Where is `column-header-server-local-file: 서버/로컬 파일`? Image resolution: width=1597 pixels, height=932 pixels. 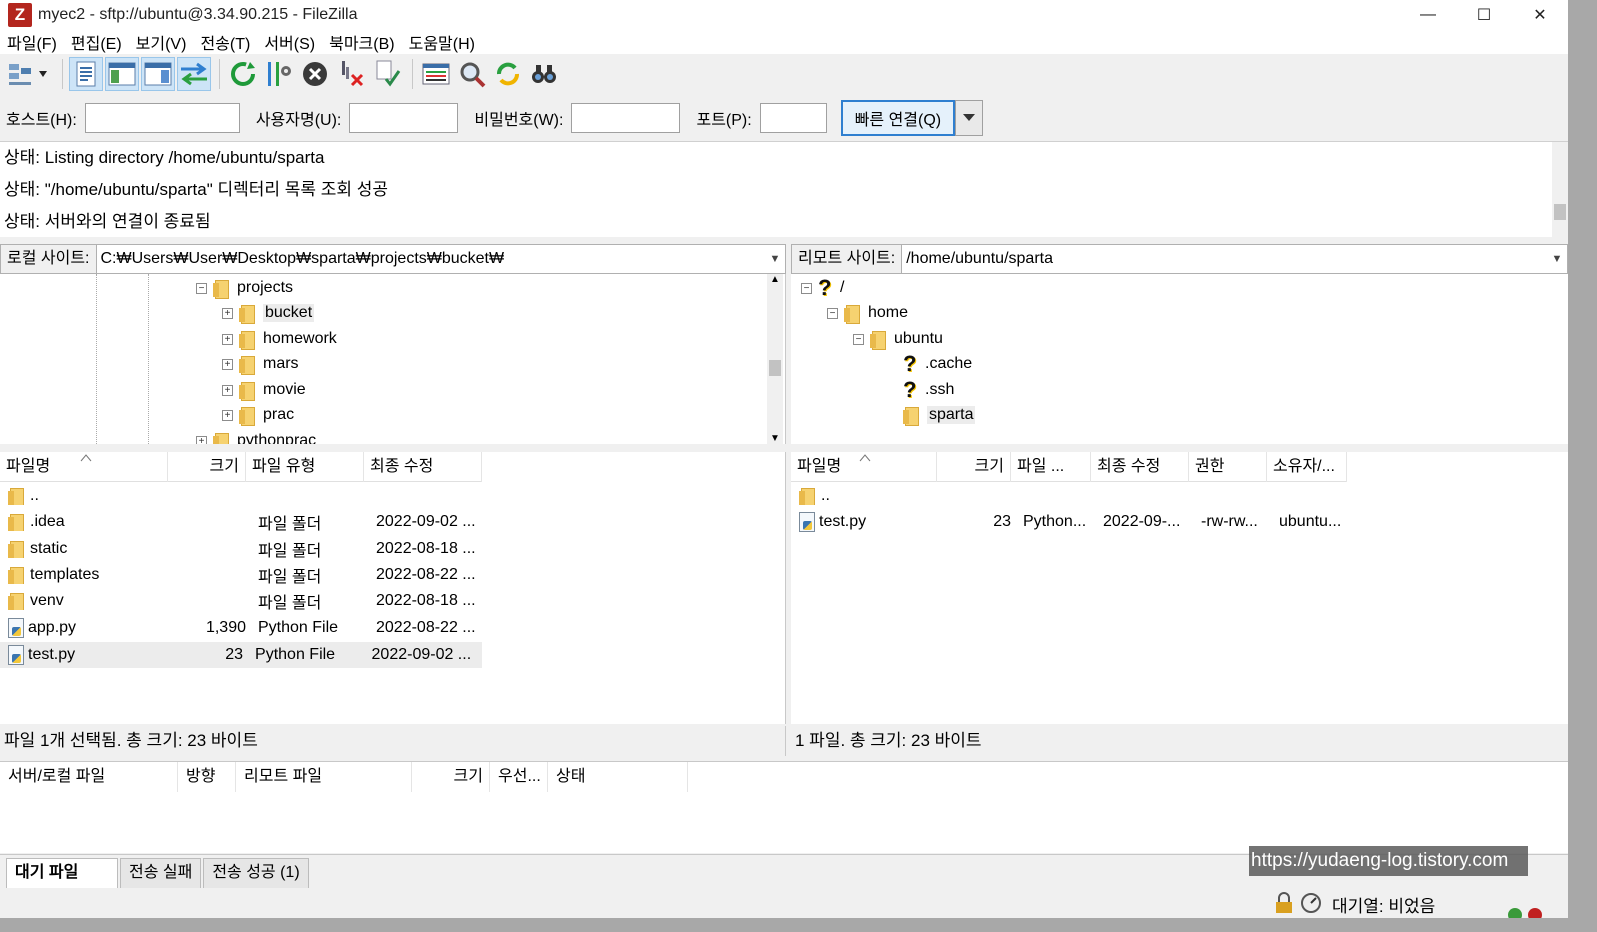 column-header-server-local-file: 서버/로컬 파일 is located at coordinates (89, 777).